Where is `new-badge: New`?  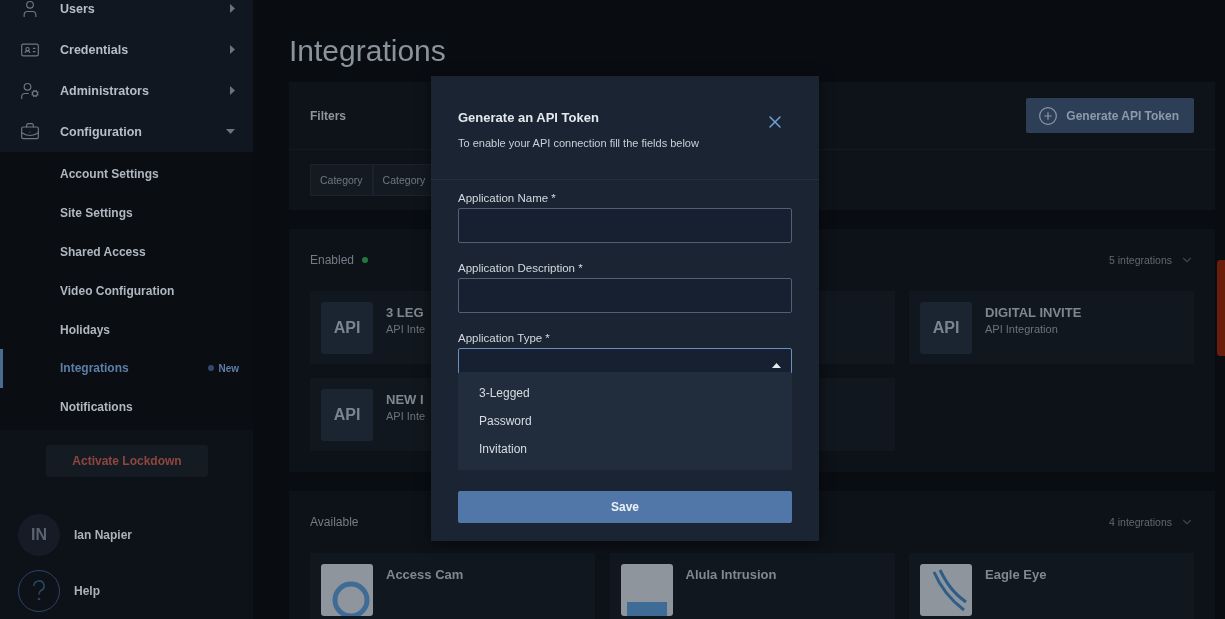
new-badge: New is located at coordinates (223, 368).